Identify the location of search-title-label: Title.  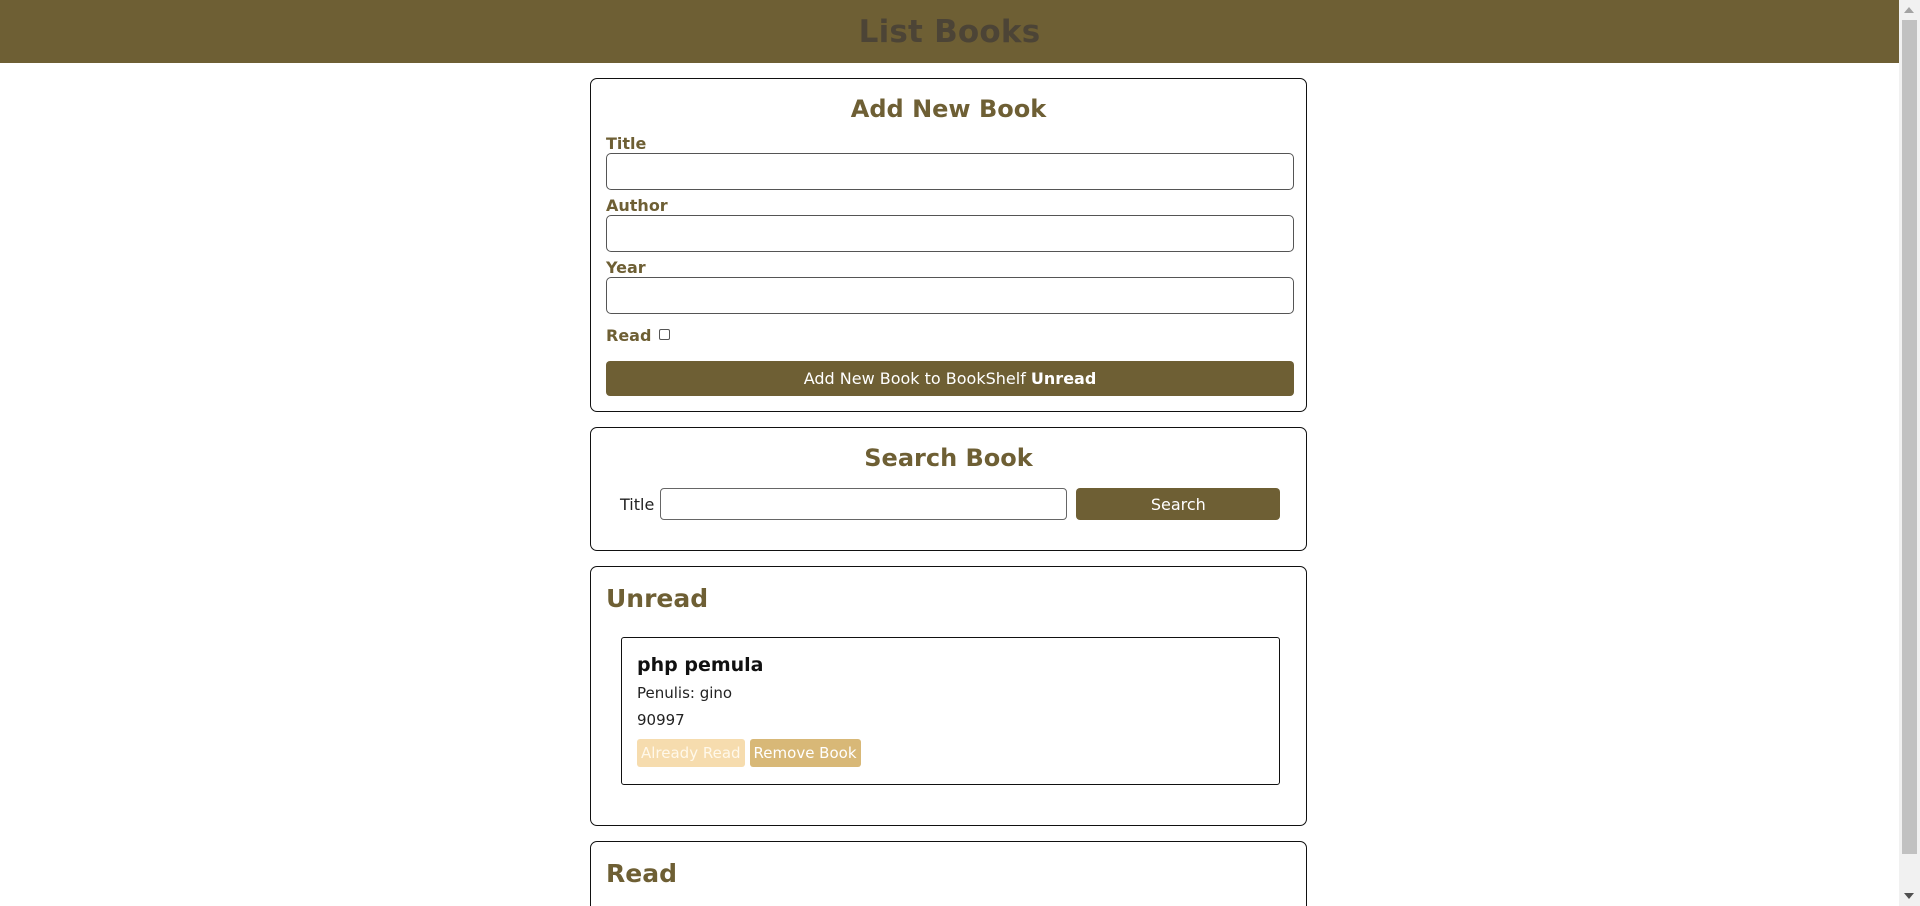
(637, 504).